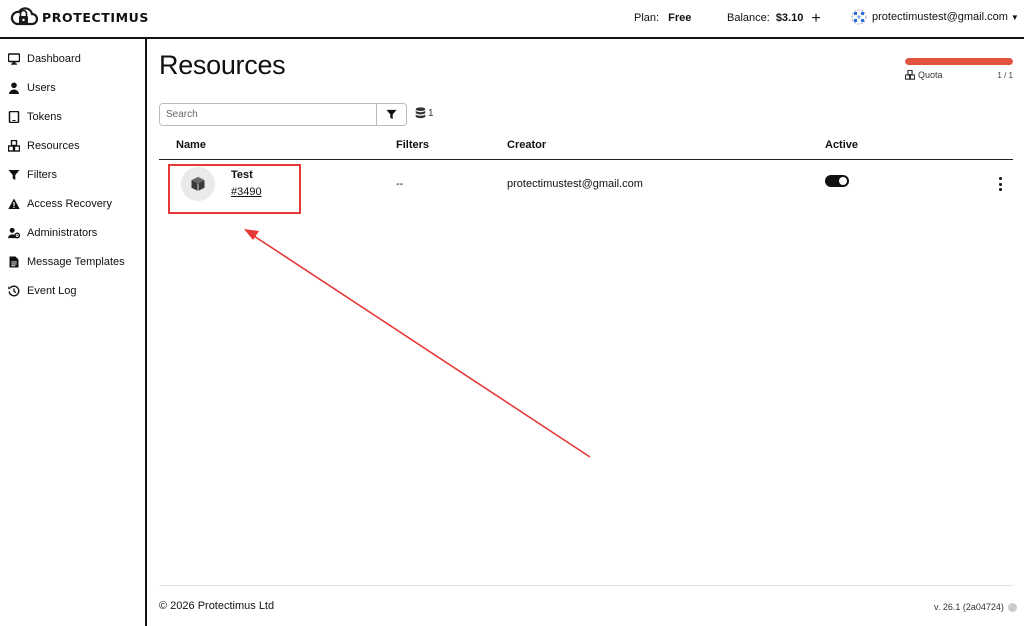  Describe the element at coordinates (42, 175) in the screenshot. I see `sidebar-item-label: Filters` at that location.